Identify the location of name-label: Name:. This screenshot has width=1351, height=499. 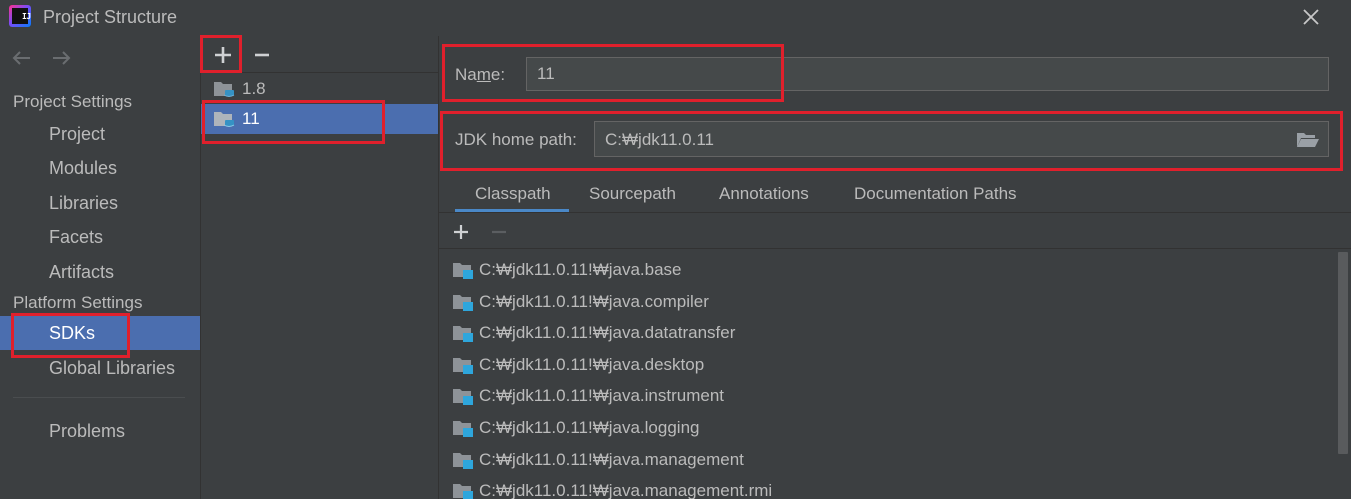
(480, 74).